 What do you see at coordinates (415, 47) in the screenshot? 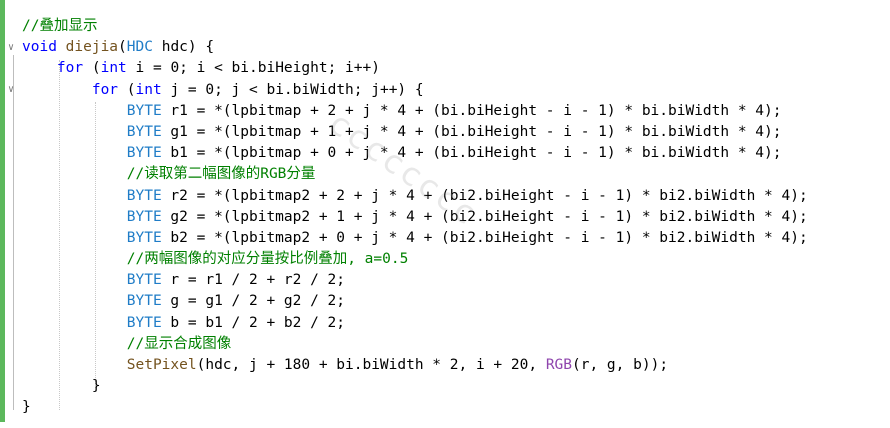
I see `code-line: void diejia(HDC hdc) {` at bounding box center [415, 47].